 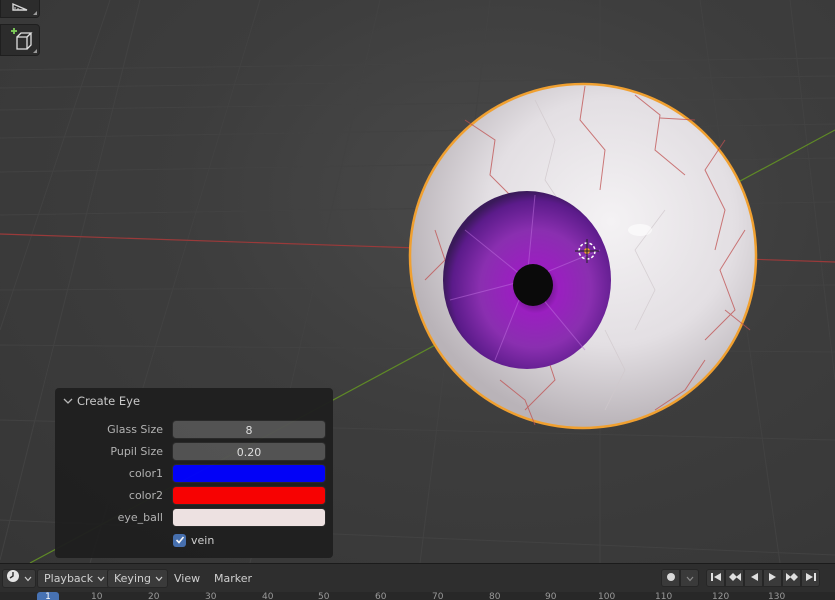 I want to click on keying-menu-label: Keying, so click(x=132, y=578).